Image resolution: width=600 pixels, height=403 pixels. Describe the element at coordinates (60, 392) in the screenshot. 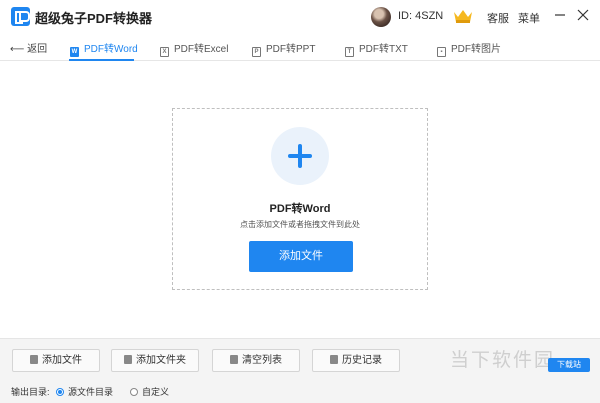

I see `radio-checked-icon` at that location.